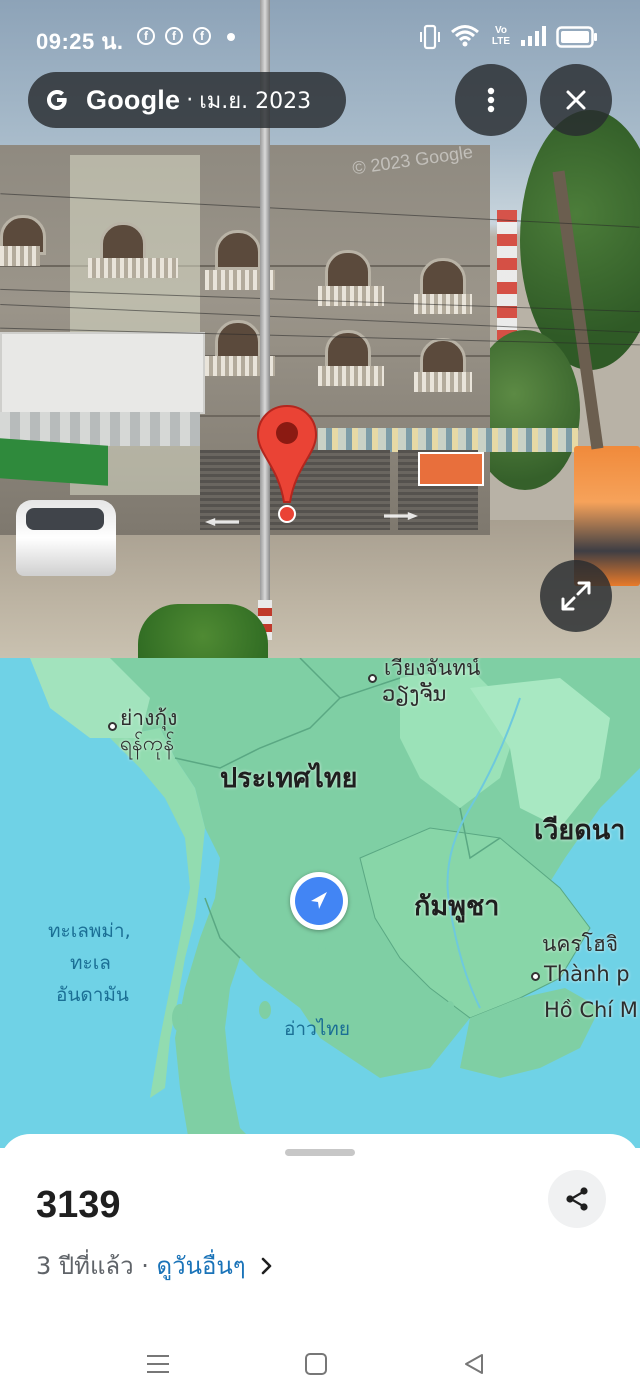 The width and height of the screenshot is (640, 1395). I want to click on close-icon, so click(576, 100).